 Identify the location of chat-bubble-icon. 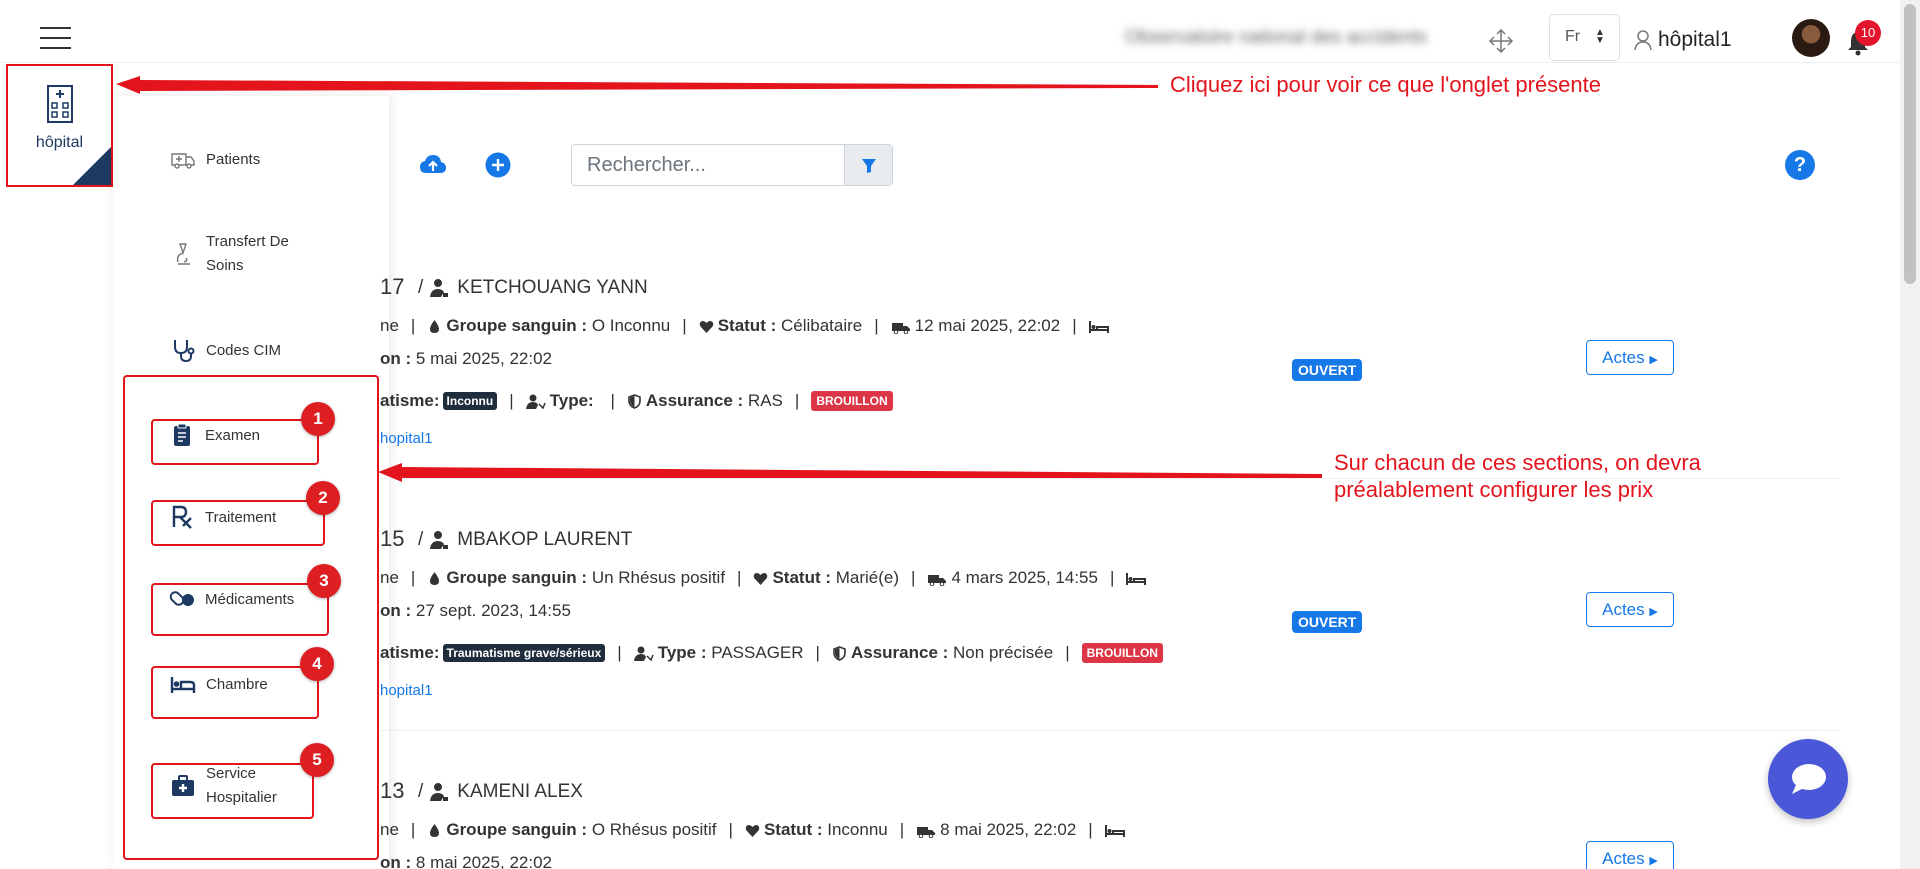
(1809, 779).